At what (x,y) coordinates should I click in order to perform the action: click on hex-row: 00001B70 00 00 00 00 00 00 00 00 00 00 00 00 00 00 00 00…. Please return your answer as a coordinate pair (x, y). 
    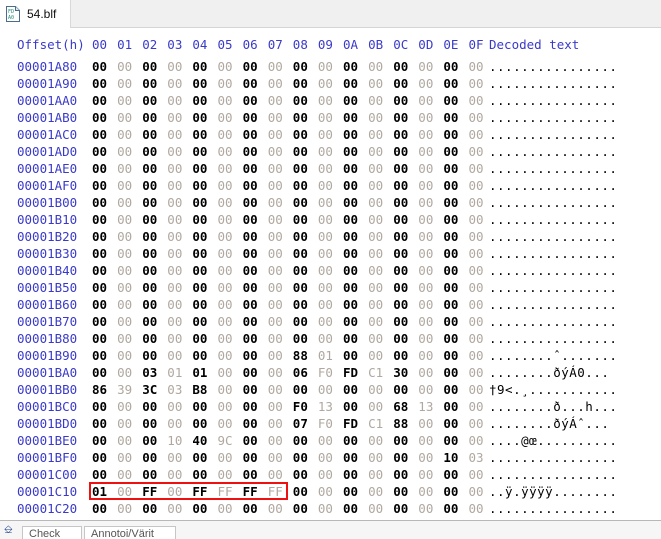
    Looking at the image, I should click on (330, 321).